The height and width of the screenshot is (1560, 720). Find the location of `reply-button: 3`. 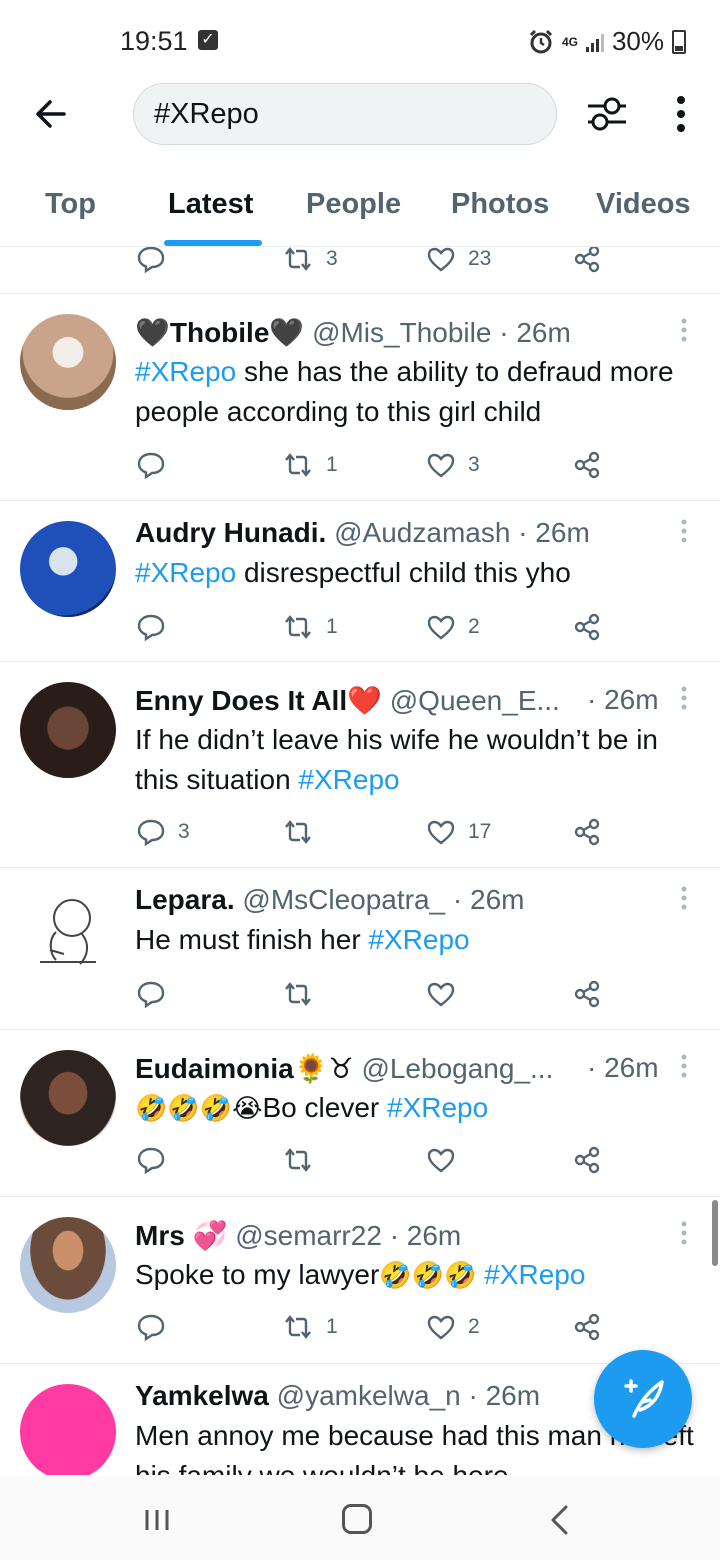

reply-button: 3 is located at coordinates (163, 832).